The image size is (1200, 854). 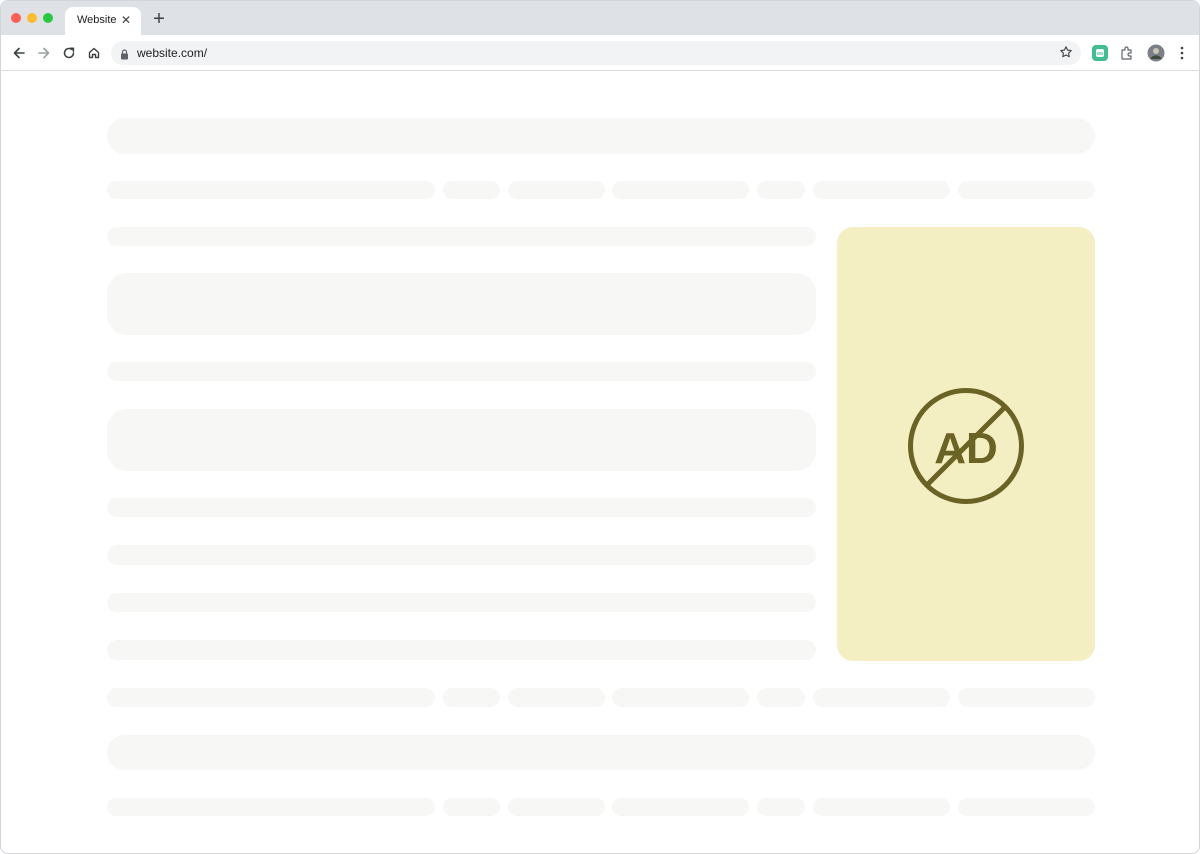 I want to click on reload-icon, so click(x=69, y=53).